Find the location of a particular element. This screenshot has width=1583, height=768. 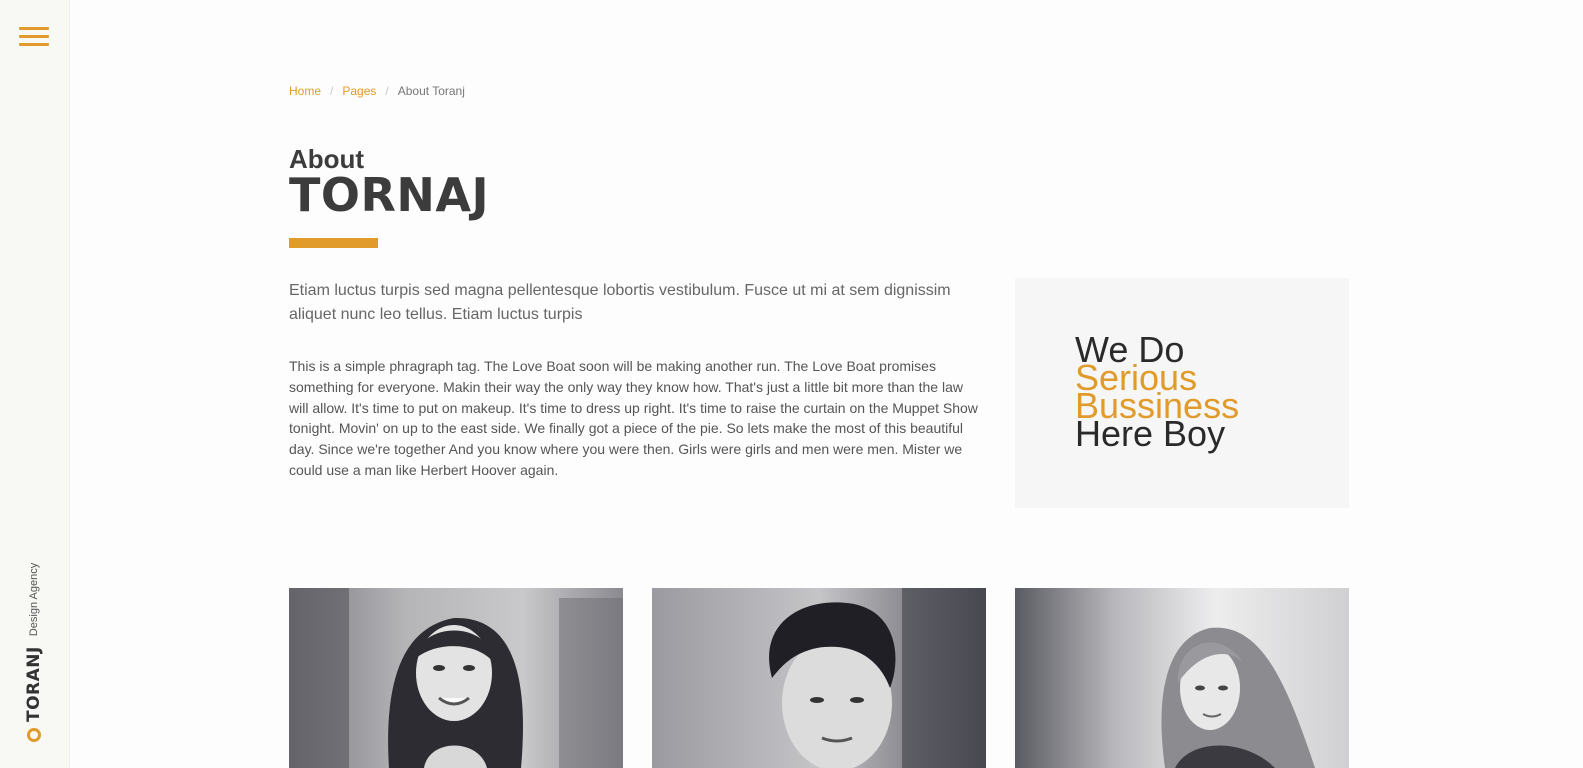

team-photo-man is located at coordinates (819, 678).